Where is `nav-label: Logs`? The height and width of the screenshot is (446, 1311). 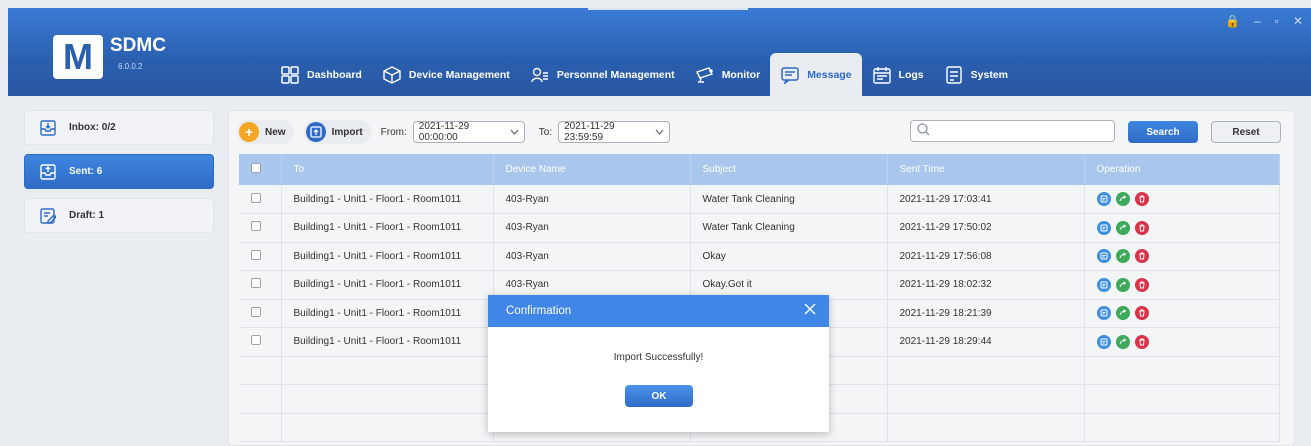 nav-label: Logs is located at coordinates (911, 74).